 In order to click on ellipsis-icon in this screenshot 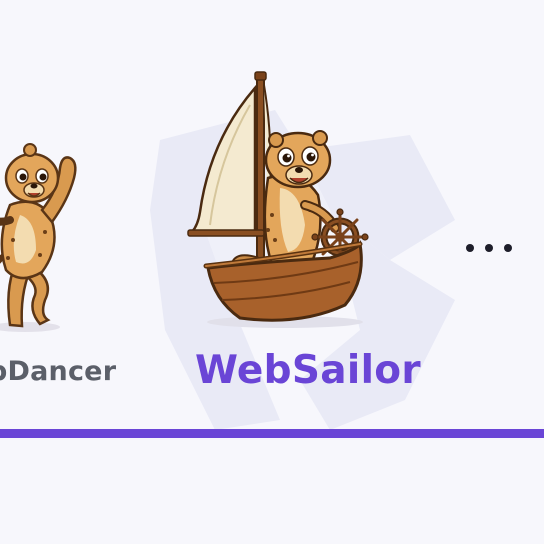, I will do `click(489, 248)`.